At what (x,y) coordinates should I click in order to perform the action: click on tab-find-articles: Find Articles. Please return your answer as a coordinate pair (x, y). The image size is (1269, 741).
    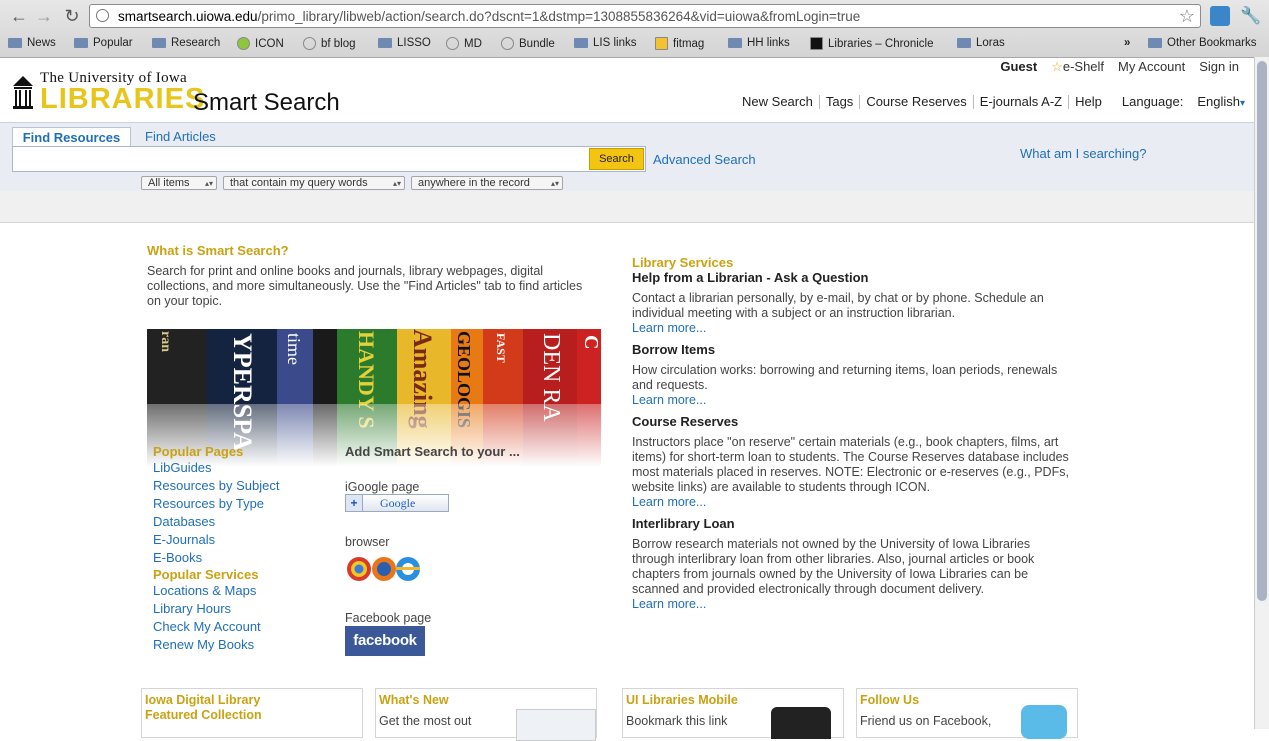
    Looking at the image, I should click on (180, 136).